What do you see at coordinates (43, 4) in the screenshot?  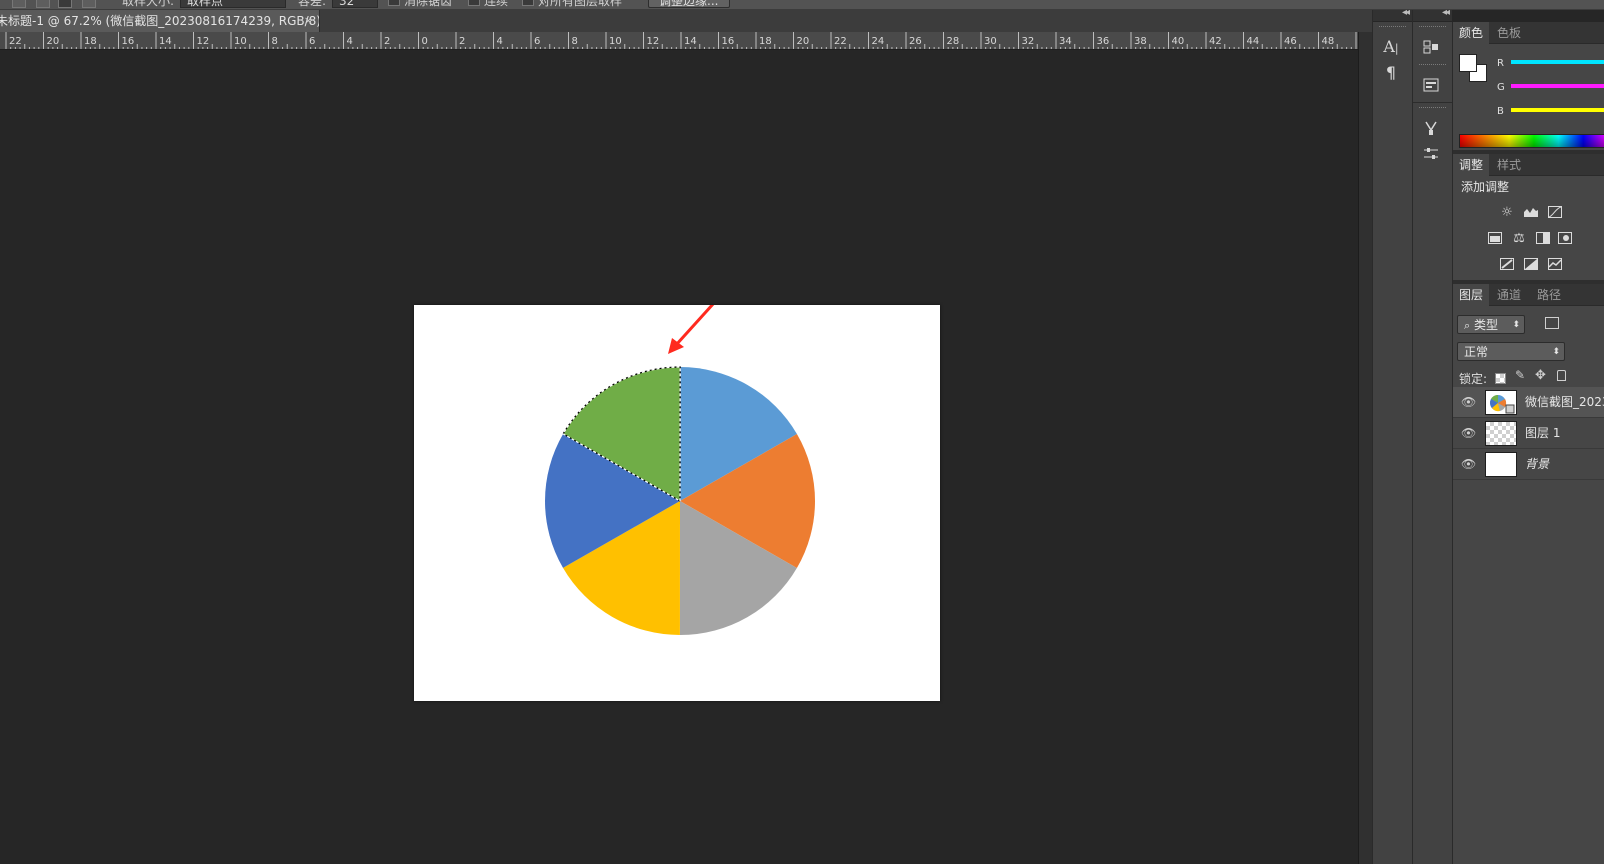 I see `add-to-selection-button` at bounding box center [43, 4].